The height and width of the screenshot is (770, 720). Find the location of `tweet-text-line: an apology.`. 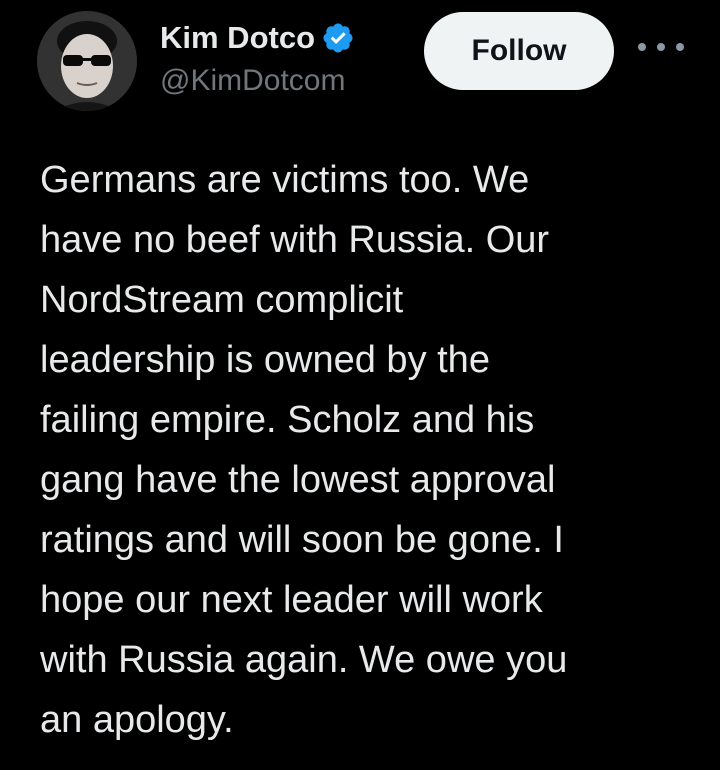

tweet-text-line: an apology. is located at coordinates (137, 720).